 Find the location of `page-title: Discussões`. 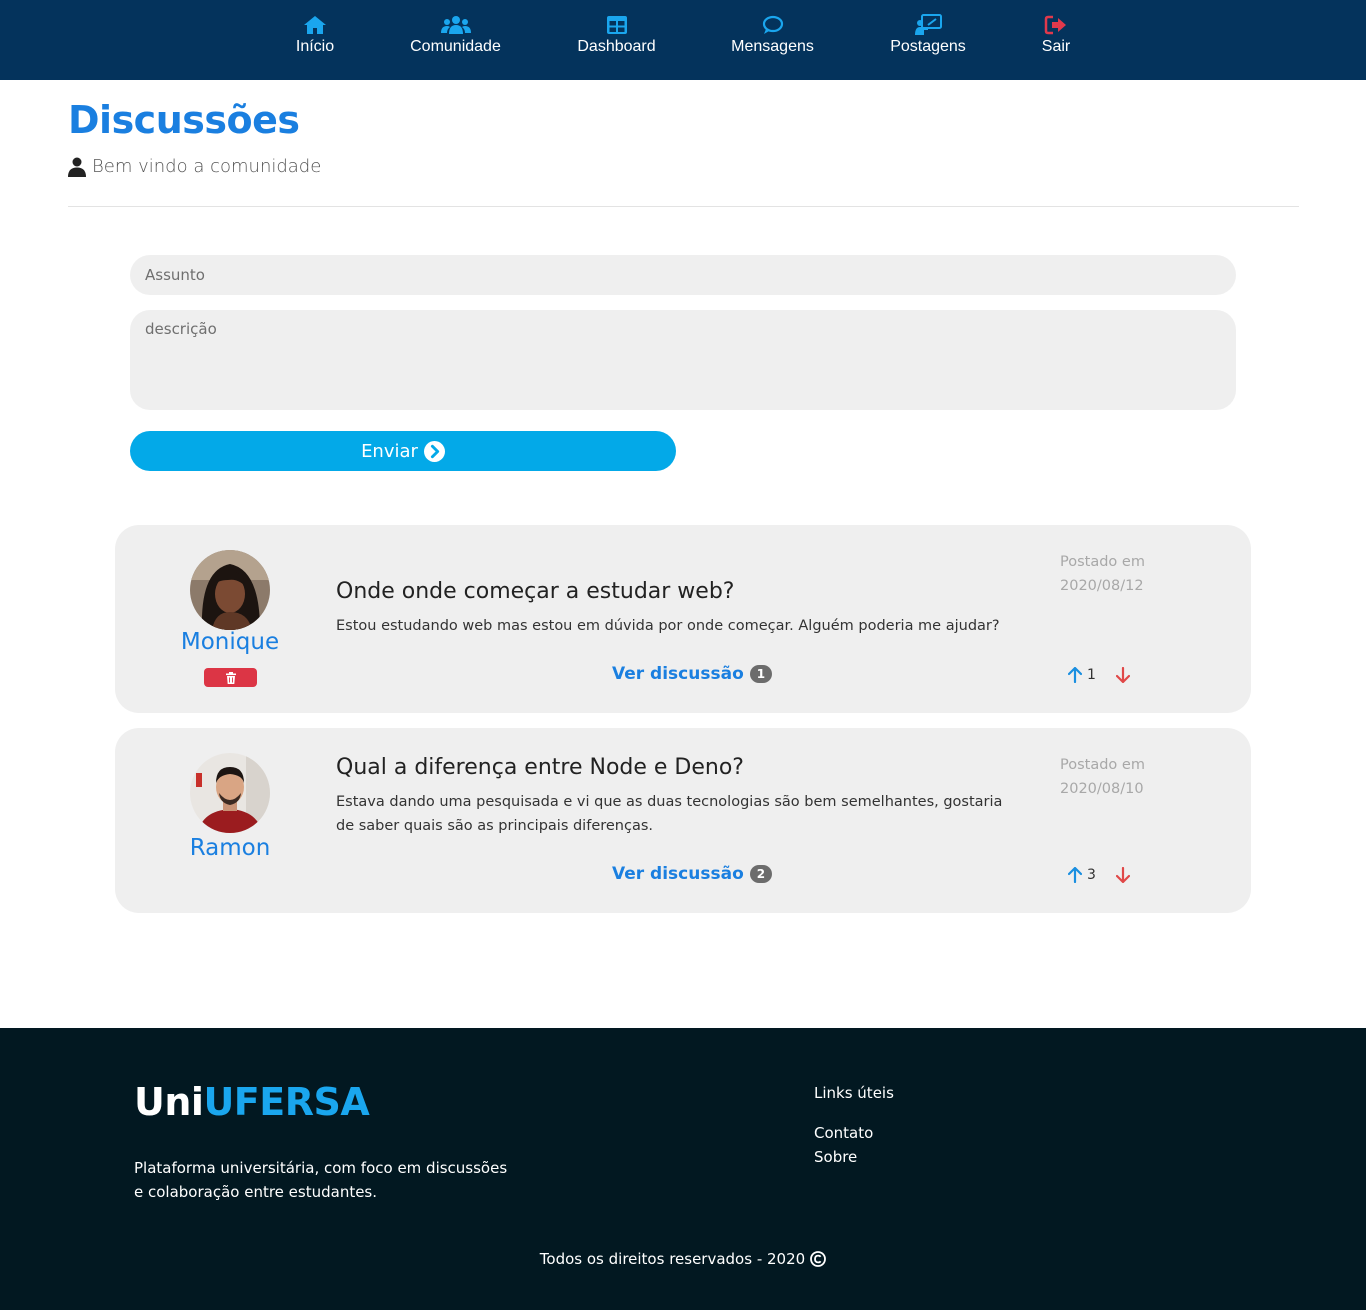

page-title: Discussões is located at coordinates (184, 120).